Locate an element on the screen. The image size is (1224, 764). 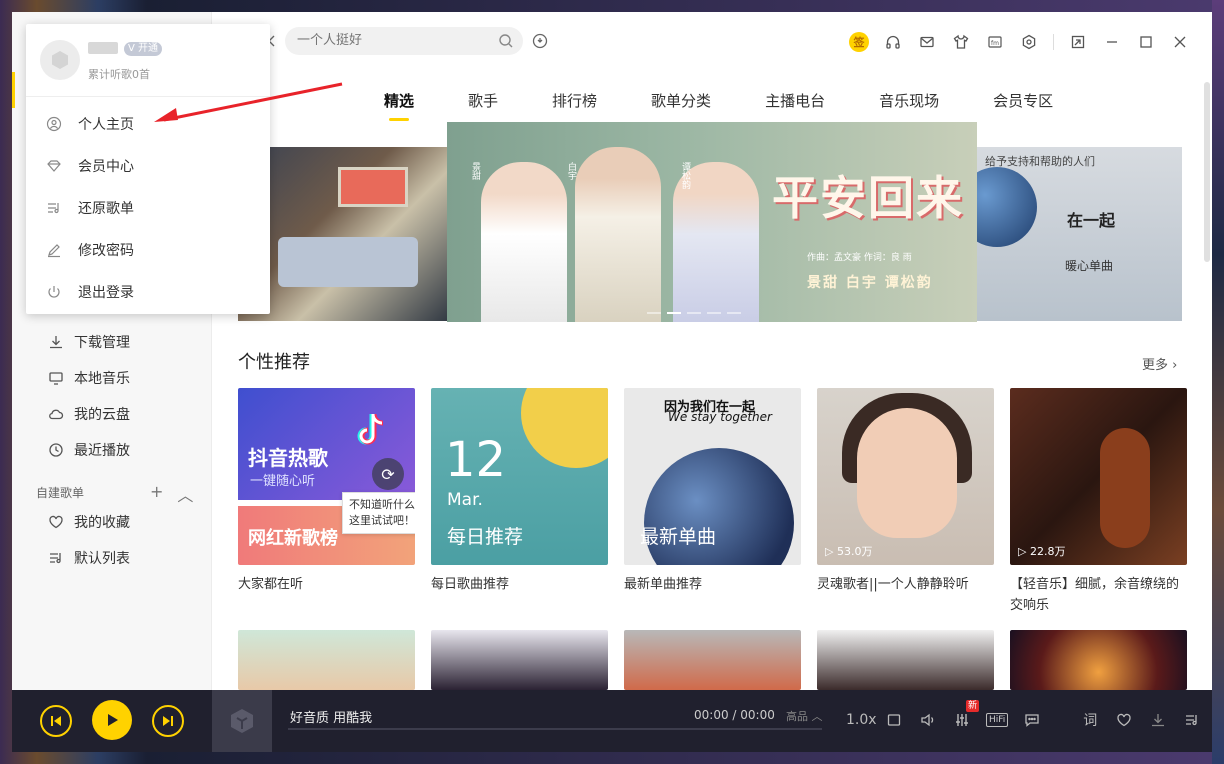
play-count: ▷ 22.8万 is located at coordinates (1042, 551).